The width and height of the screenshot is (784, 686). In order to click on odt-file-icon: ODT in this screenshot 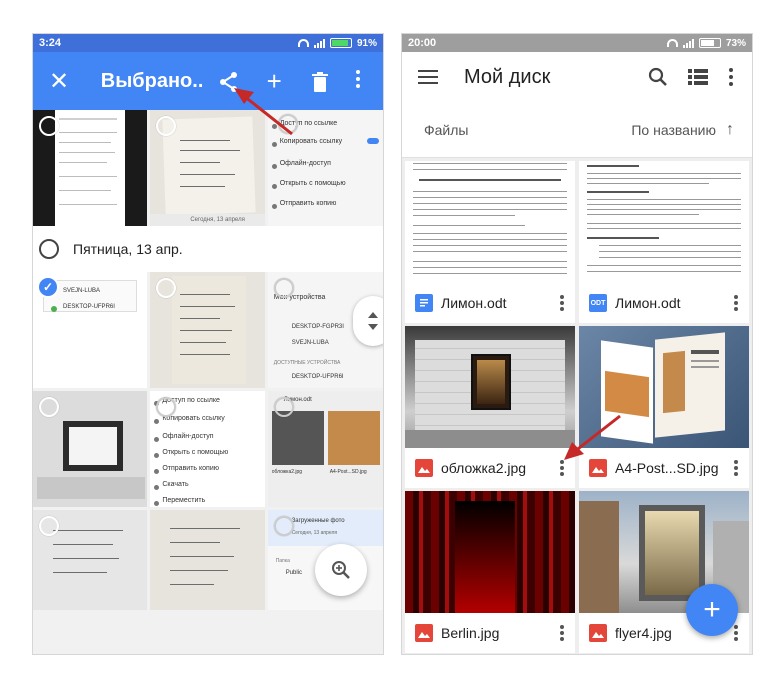, I will do `click(598, 303)`.